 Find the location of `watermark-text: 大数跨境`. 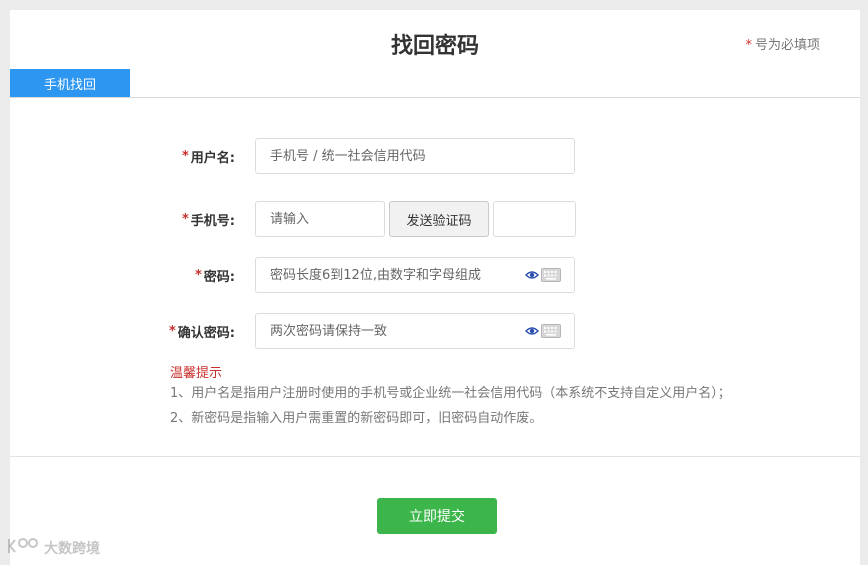

watermark-text: 大数跨境 is located at coordinates (72, 549).